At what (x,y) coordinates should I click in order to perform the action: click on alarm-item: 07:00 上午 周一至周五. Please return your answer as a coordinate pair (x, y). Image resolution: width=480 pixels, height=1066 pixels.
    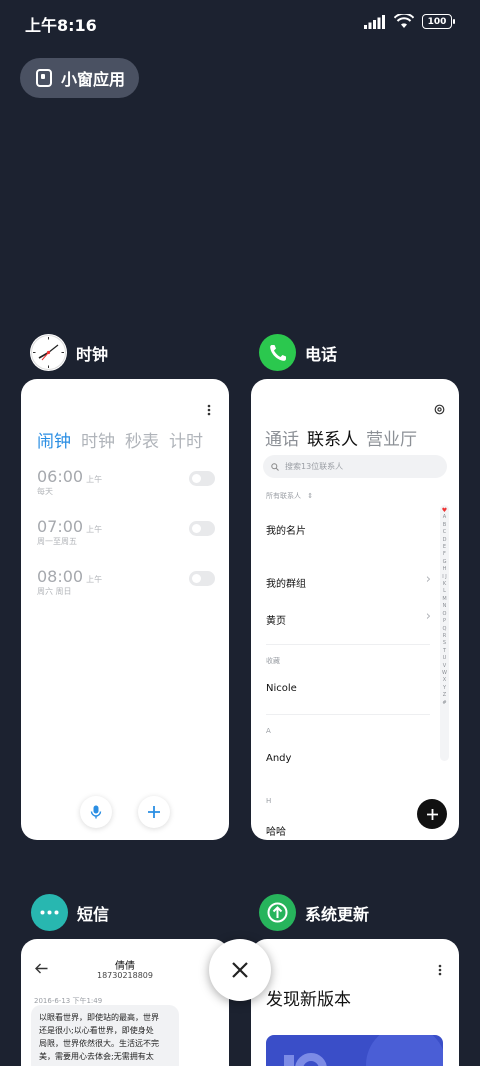
    Looking at the image, I should click on (126, 532).